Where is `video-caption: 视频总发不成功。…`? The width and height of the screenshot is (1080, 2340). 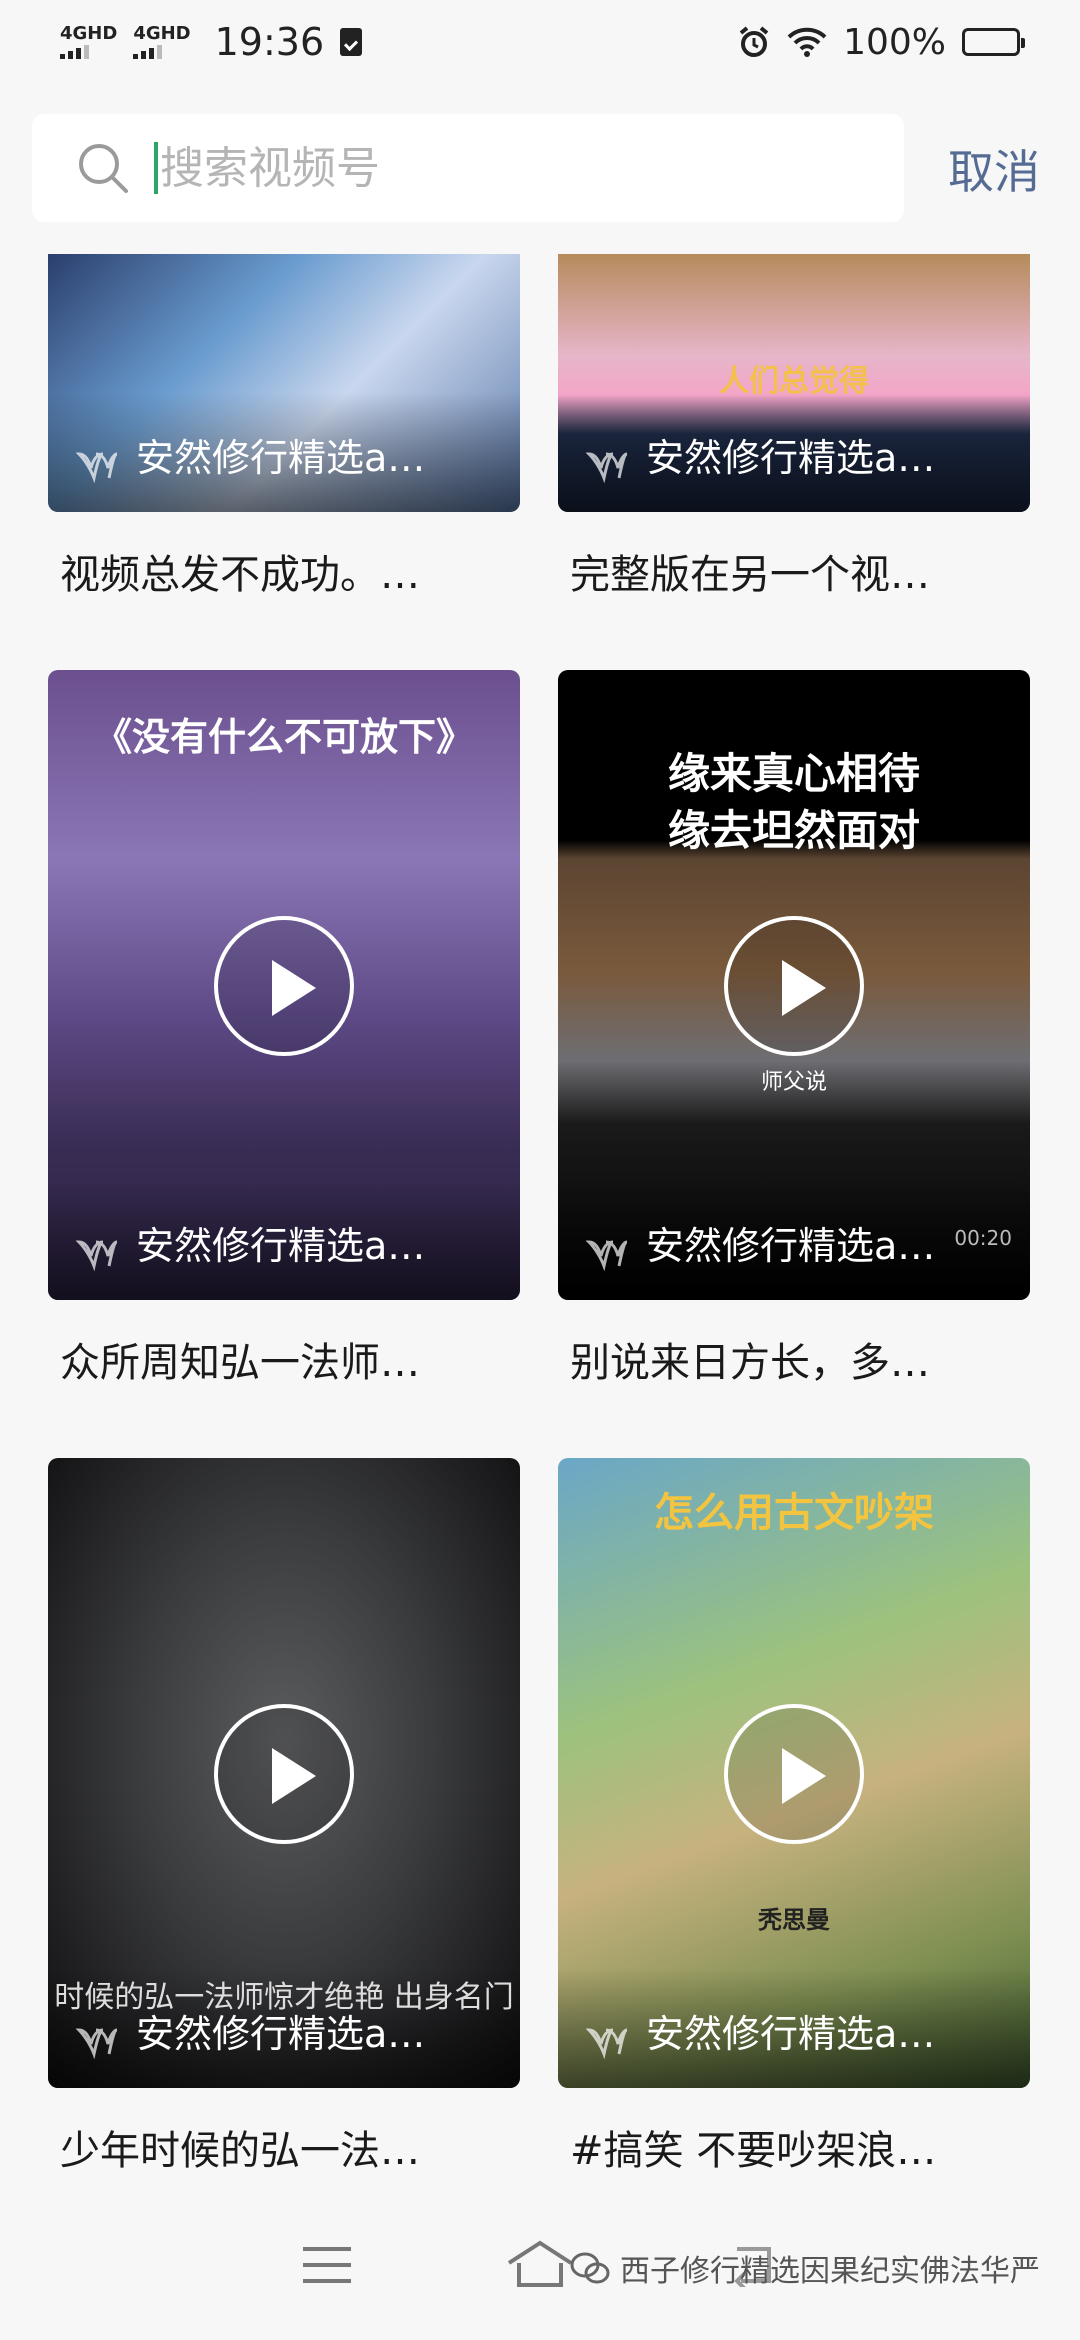 video-caption: 视频总发不成功。… is located at coordinates (240, 575).